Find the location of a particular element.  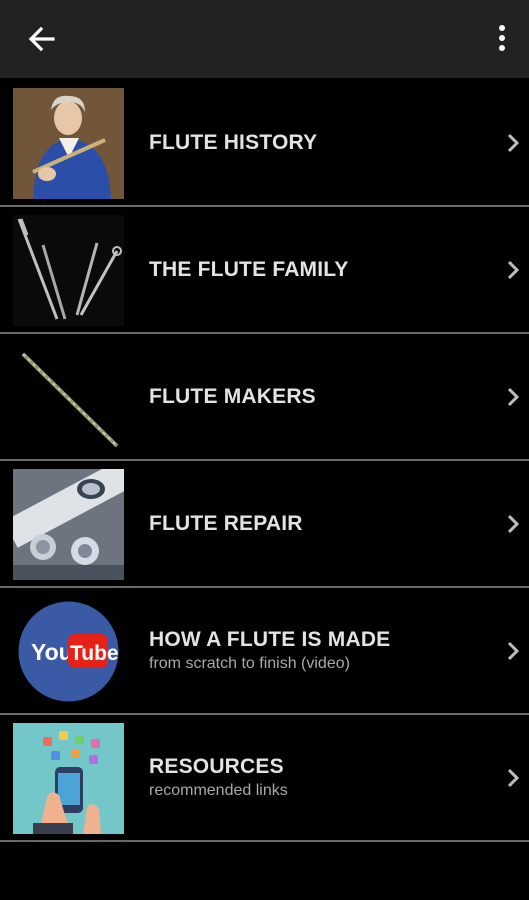

list-item-flute-repair: FLUTE REPAIR is located at coordinates (264, 524).